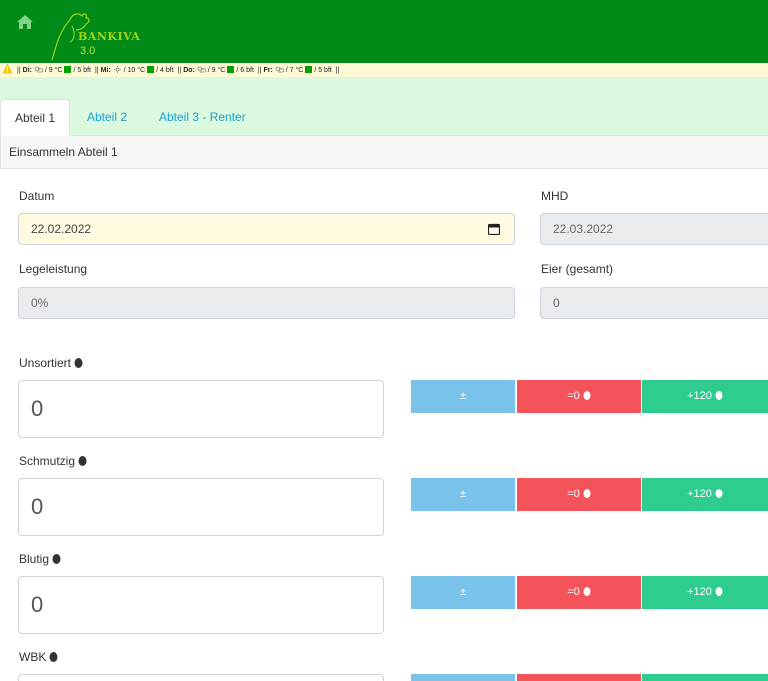 The width and height of the screenshot is (768, 681). I want to click on blutig-input: 0, so click(201, 605).